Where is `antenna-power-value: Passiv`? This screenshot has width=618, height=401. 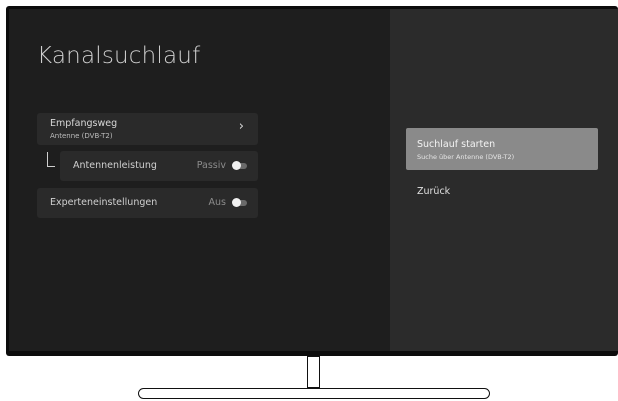 antenna-power-value: Passiv is located at coordinates (211, 165).